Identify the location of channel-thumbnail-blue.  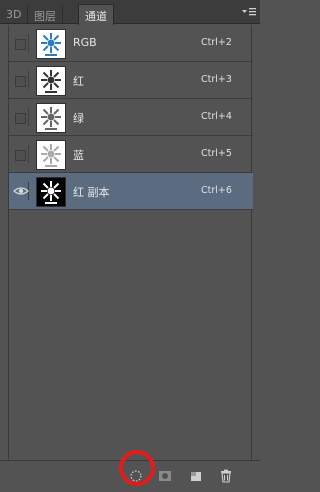
(51, 155).